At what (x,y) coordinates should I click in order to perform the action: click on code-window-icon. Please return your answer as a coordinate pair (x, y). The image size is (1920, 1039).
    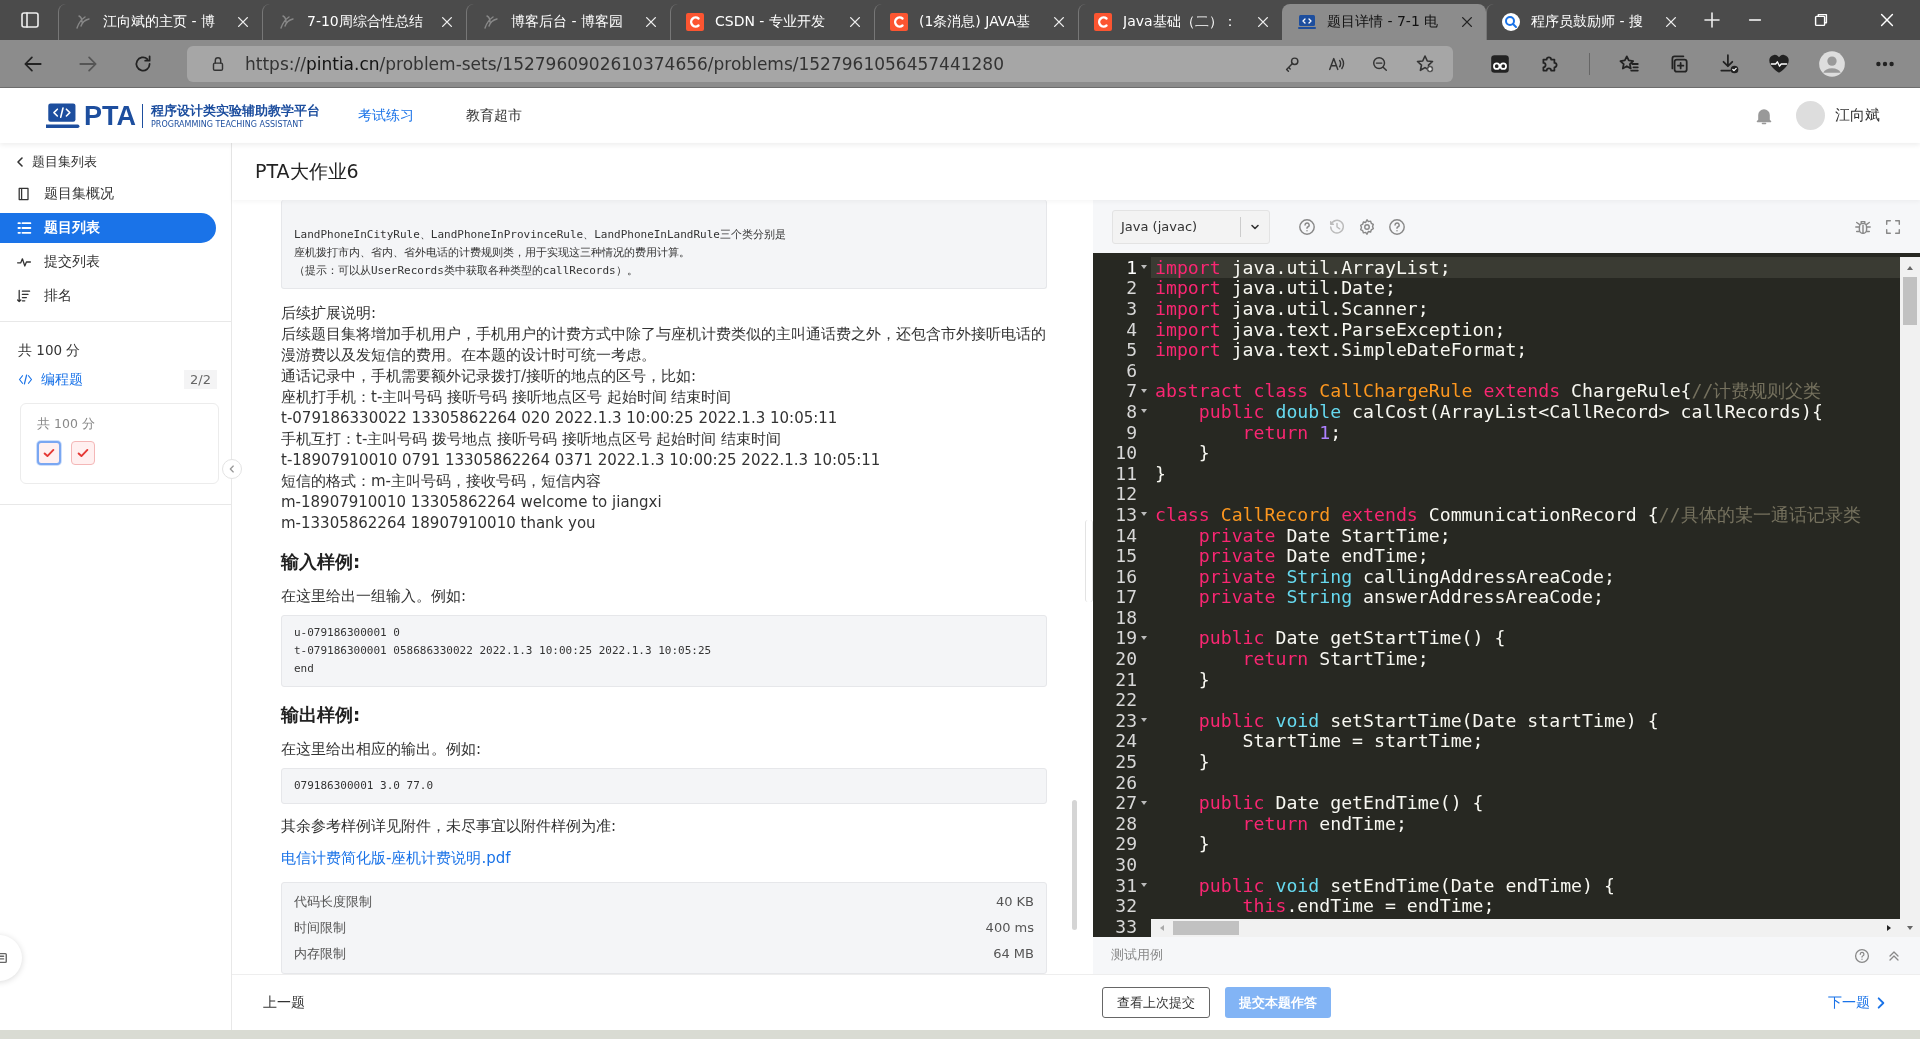
    Looking at the image, I should click on (1307, 22).